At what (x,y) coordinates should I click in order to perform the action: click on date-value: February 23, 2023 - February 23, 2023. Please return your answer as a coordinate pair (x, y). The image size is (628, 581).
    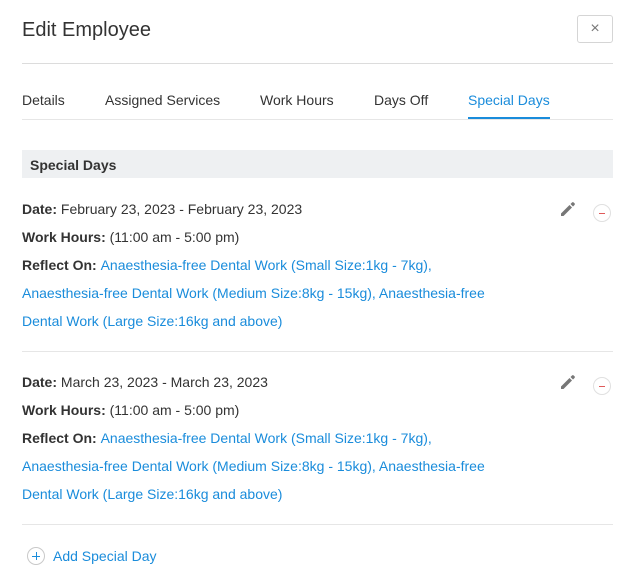
    Looking at the image, I should click on (181, 209).